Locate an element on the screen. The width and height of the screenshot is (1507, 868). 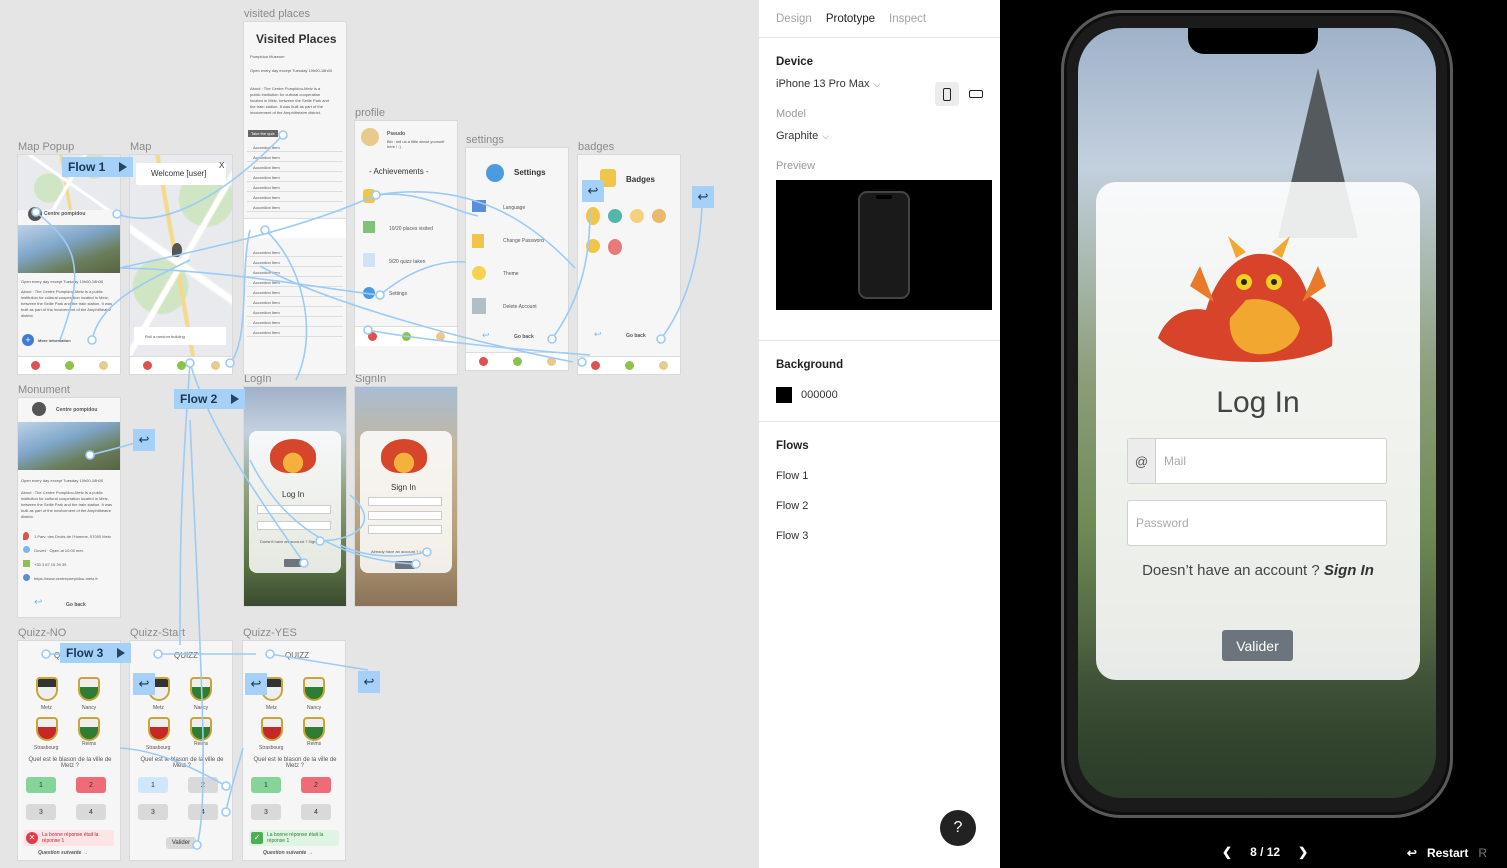
monument-go-back: Go back is located at coordinates (76, 605).